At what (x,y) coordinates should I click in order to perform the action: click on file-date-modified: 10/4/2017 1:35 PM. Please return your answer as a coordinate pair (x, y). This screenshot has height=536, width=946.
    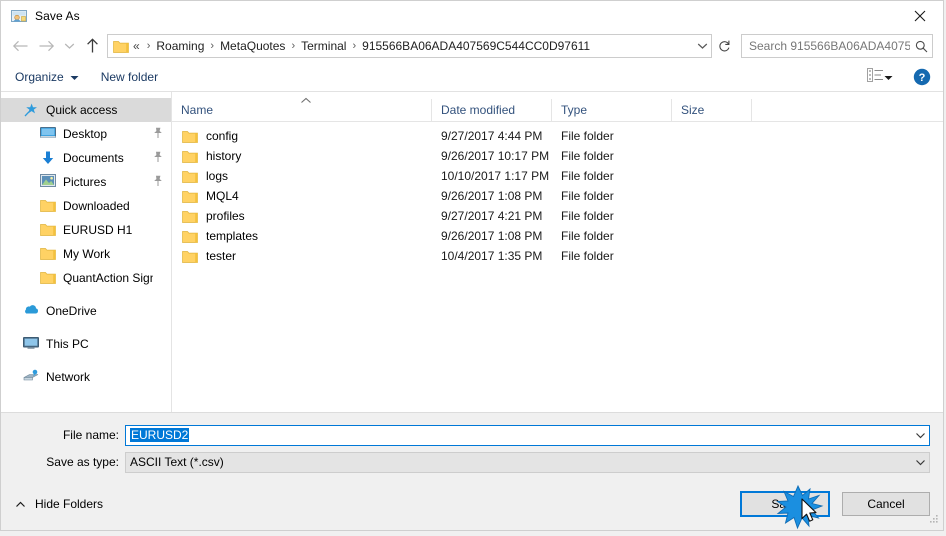
    Looking at the image, I should click on (492, 256).